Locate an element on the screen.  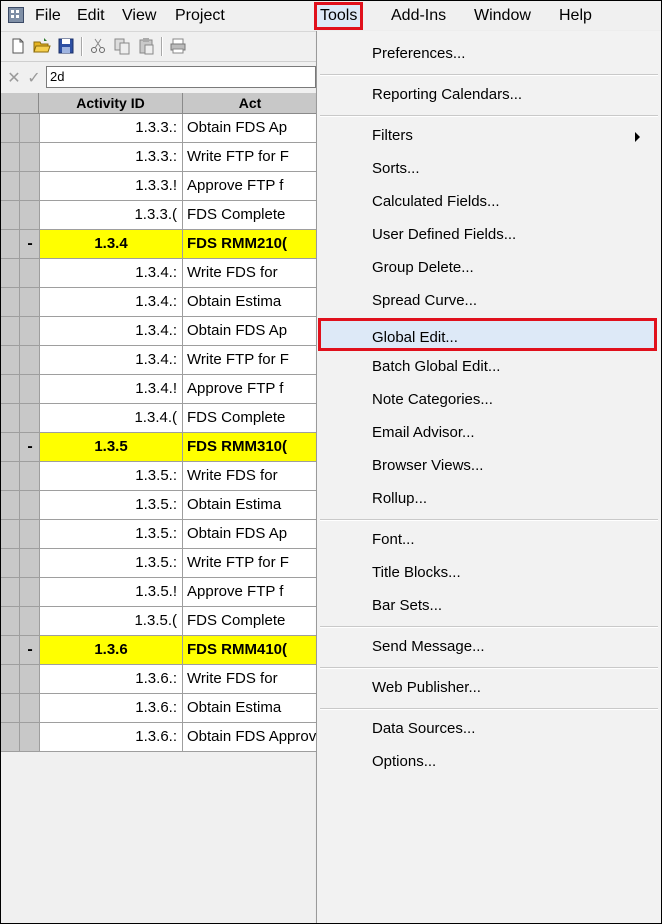
table-row: 1.3.3.(FDS Complete is located at coordinates (159, 215).